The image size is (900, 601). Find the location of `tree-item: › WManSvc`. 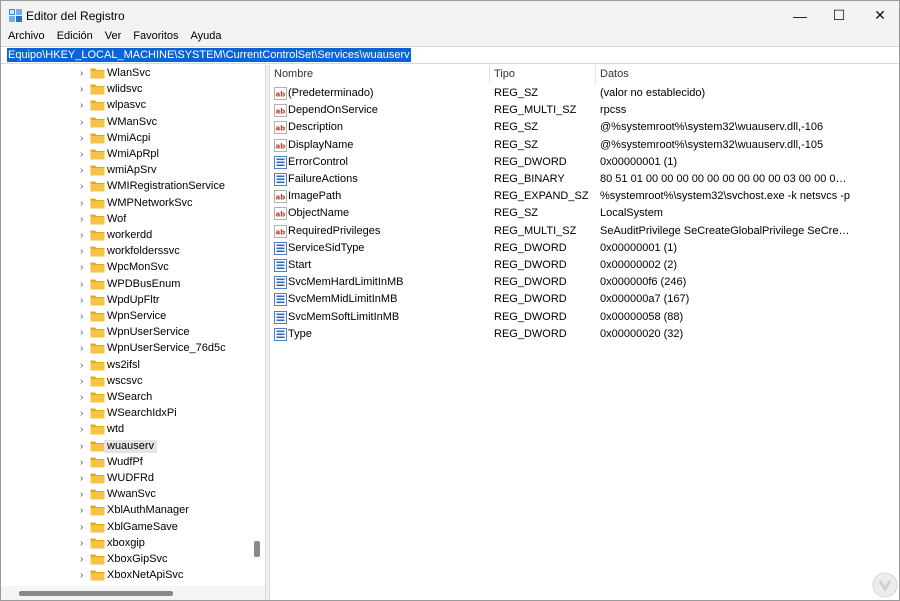

tree-item: › WManSvc is located at coordinates (126, 123).